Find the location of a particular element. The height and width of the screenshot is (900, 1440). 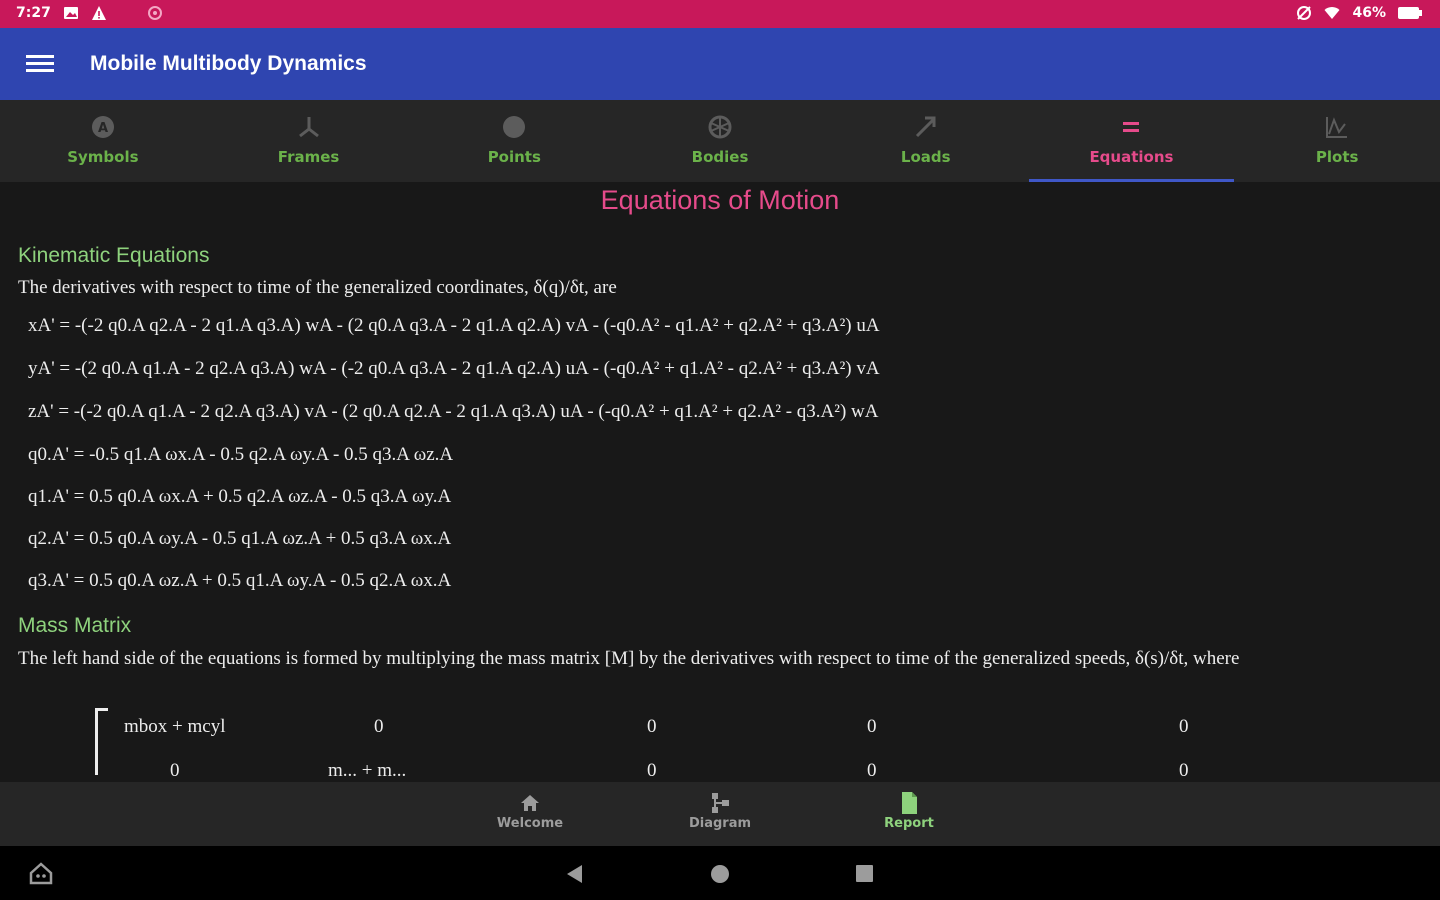

nav-welcome: Welcome is located at coordinates (530, 810).